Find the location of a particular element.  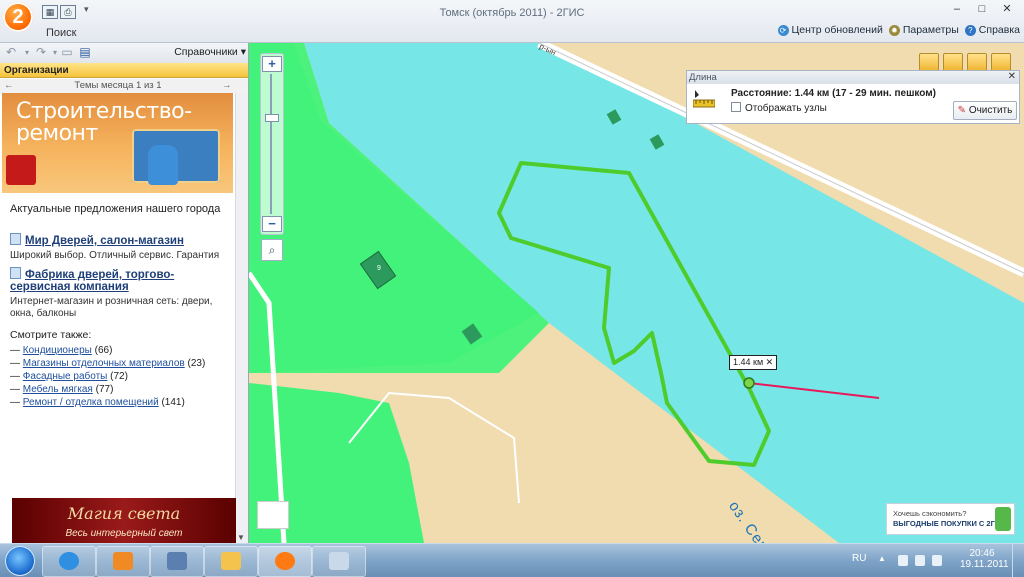

ruler-tool-icon is located at coordinates (953, 62).